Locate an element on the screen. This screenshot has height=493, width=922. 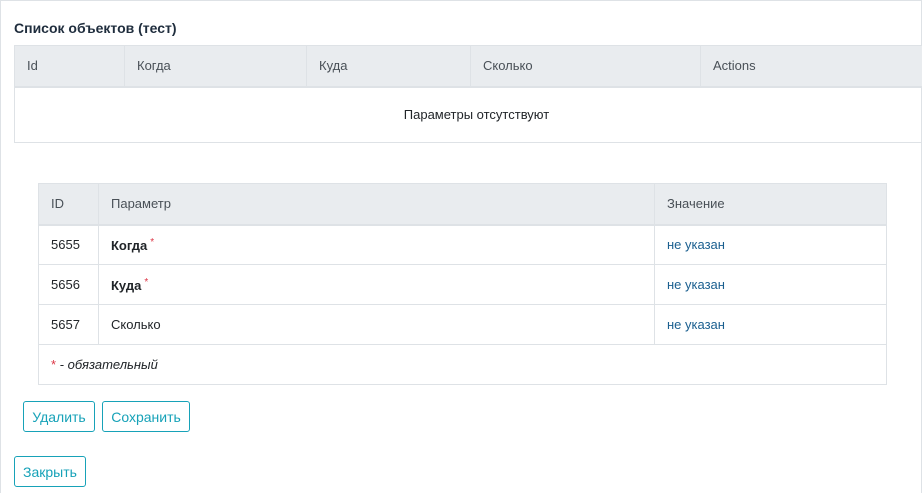
objects-table-header: Id Когда Куда Сколько Actions is located at coordinates (468, 66).